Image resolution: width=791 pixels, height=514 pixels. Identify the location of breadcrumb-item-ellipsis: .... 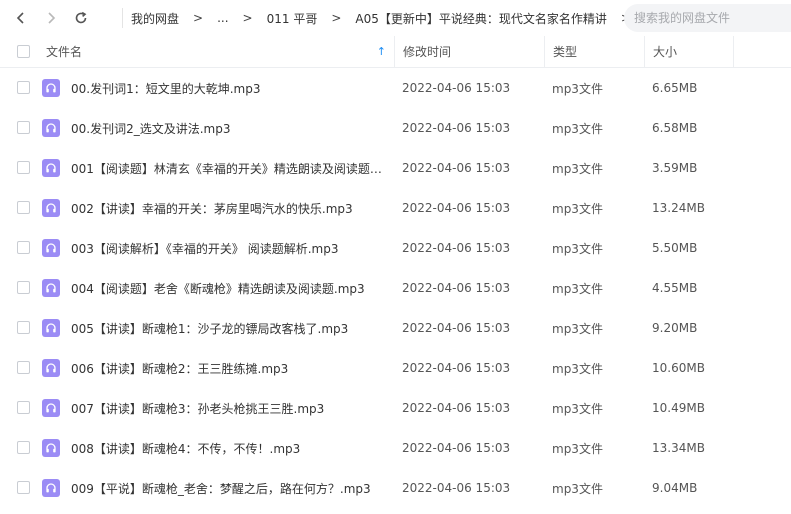
(222, 18).